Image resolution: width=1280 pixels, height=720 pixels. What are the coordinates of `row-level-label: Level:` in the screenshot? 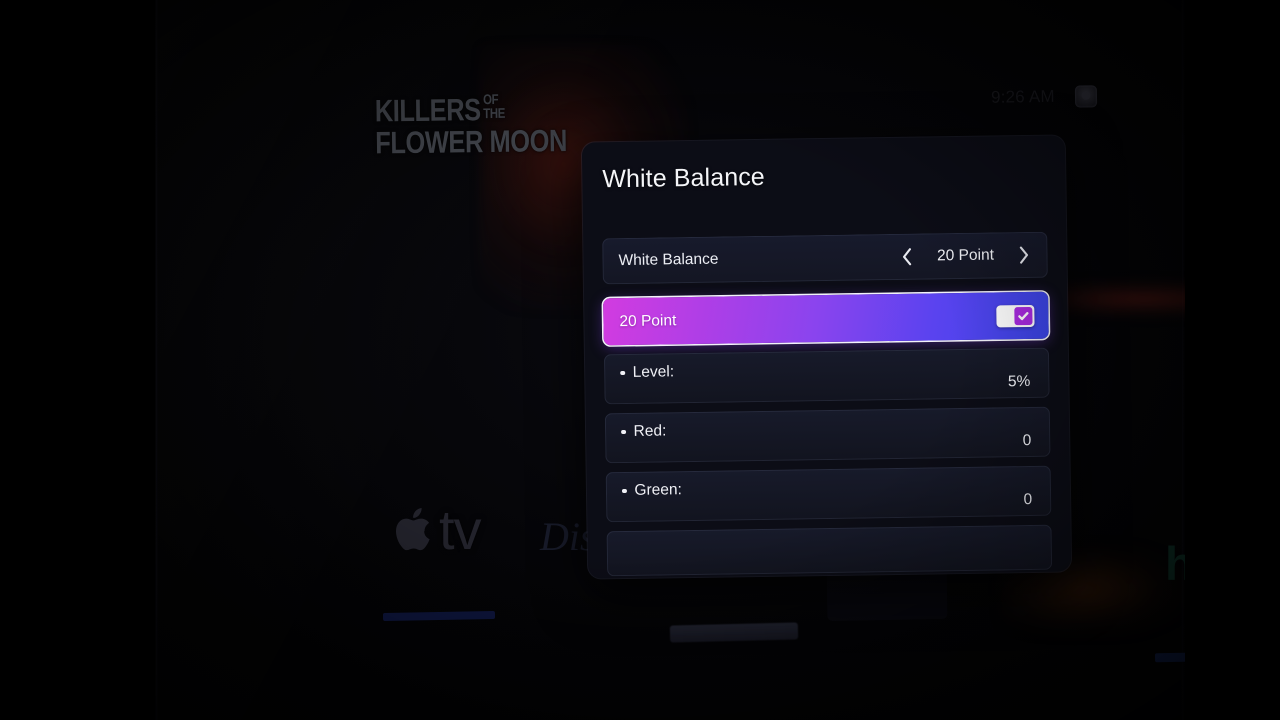 It's located at (647, 372).